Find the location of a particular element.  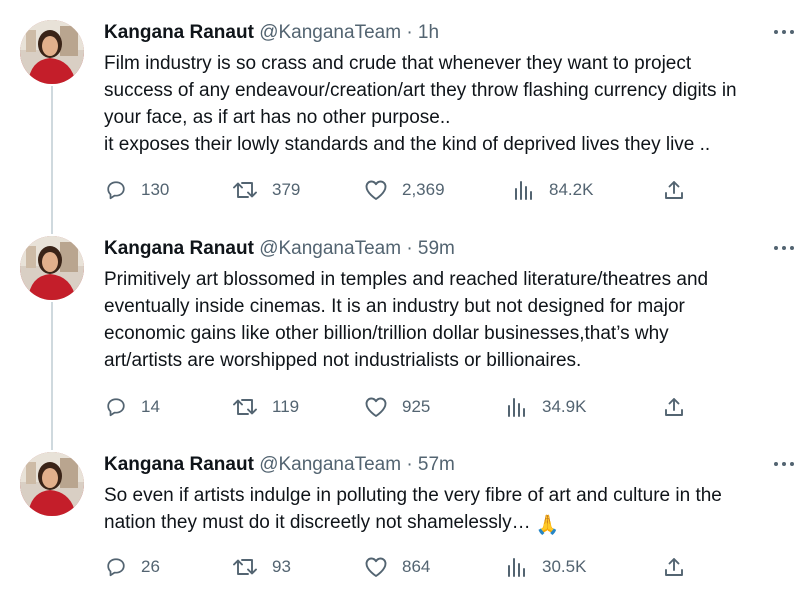

retweet-button: 119 is located at coordinates (265, 407).